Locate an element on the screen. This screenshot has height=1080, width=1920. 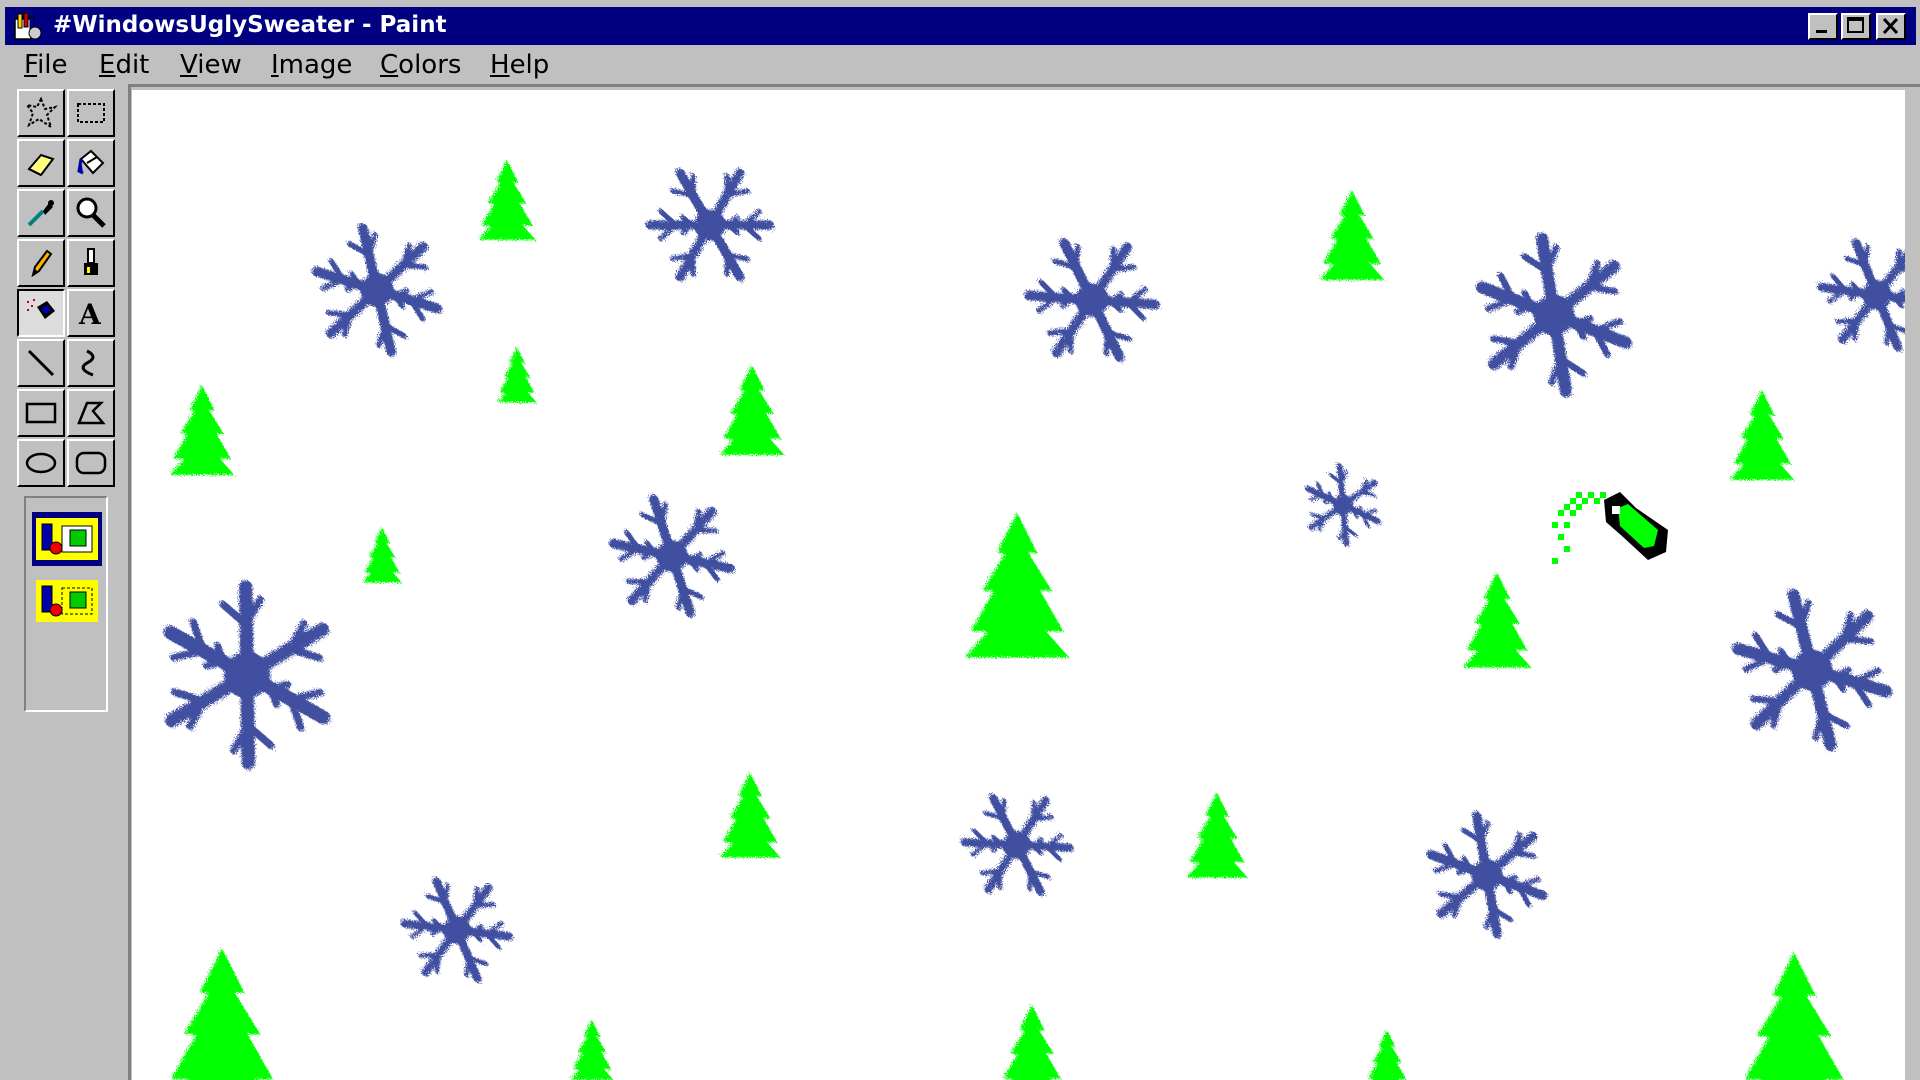
tool-free-form-select is located at coordinates (41, 113).